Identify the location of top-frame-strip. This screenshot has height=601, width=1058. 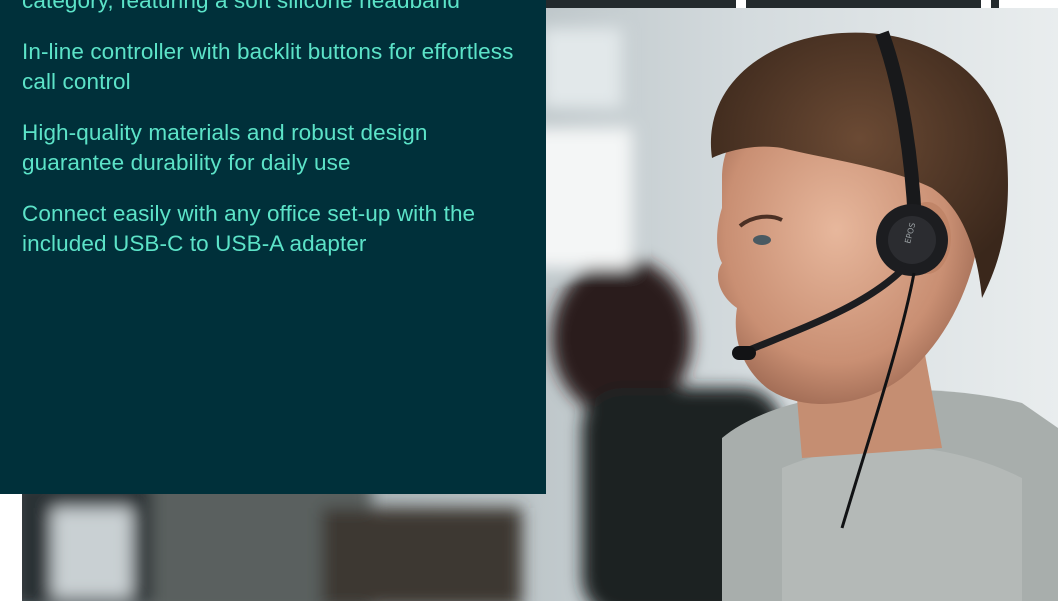
(802, 4).